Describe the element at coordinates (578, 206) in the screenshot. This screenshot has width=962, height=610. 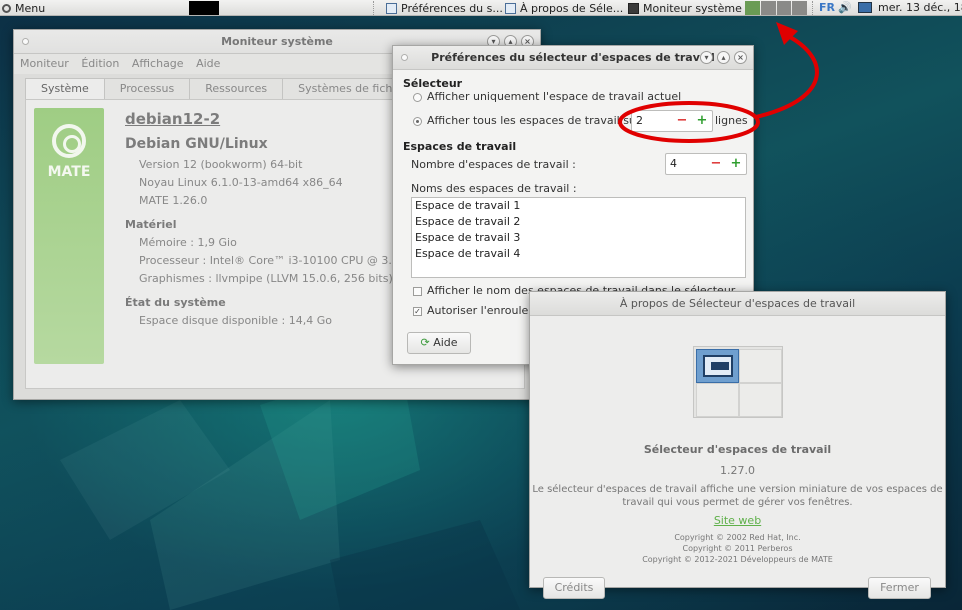
I see `list-item: Espace de travail 1` at that location.